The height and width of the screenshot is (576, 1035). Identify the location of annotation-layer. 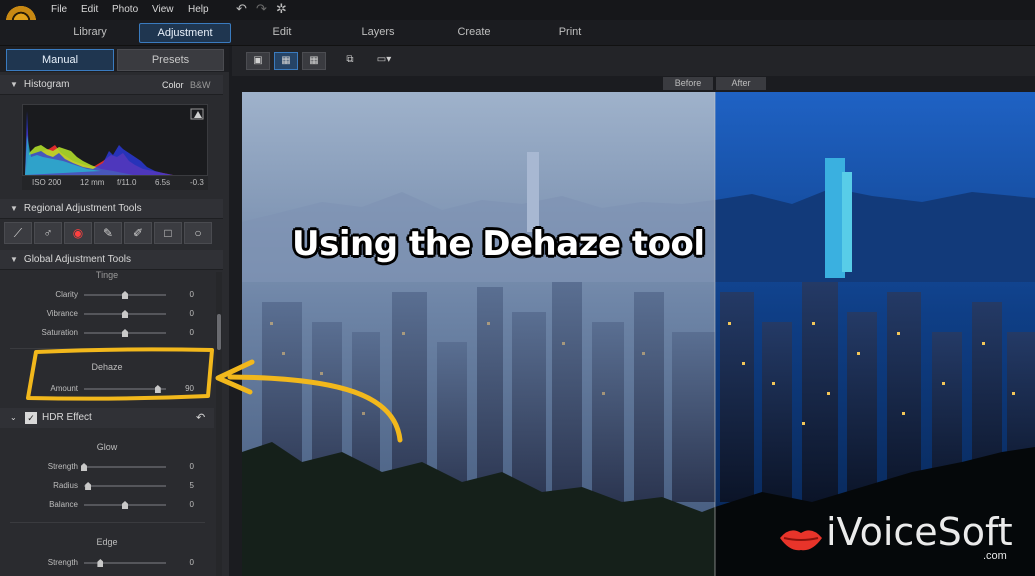
(214, 395).